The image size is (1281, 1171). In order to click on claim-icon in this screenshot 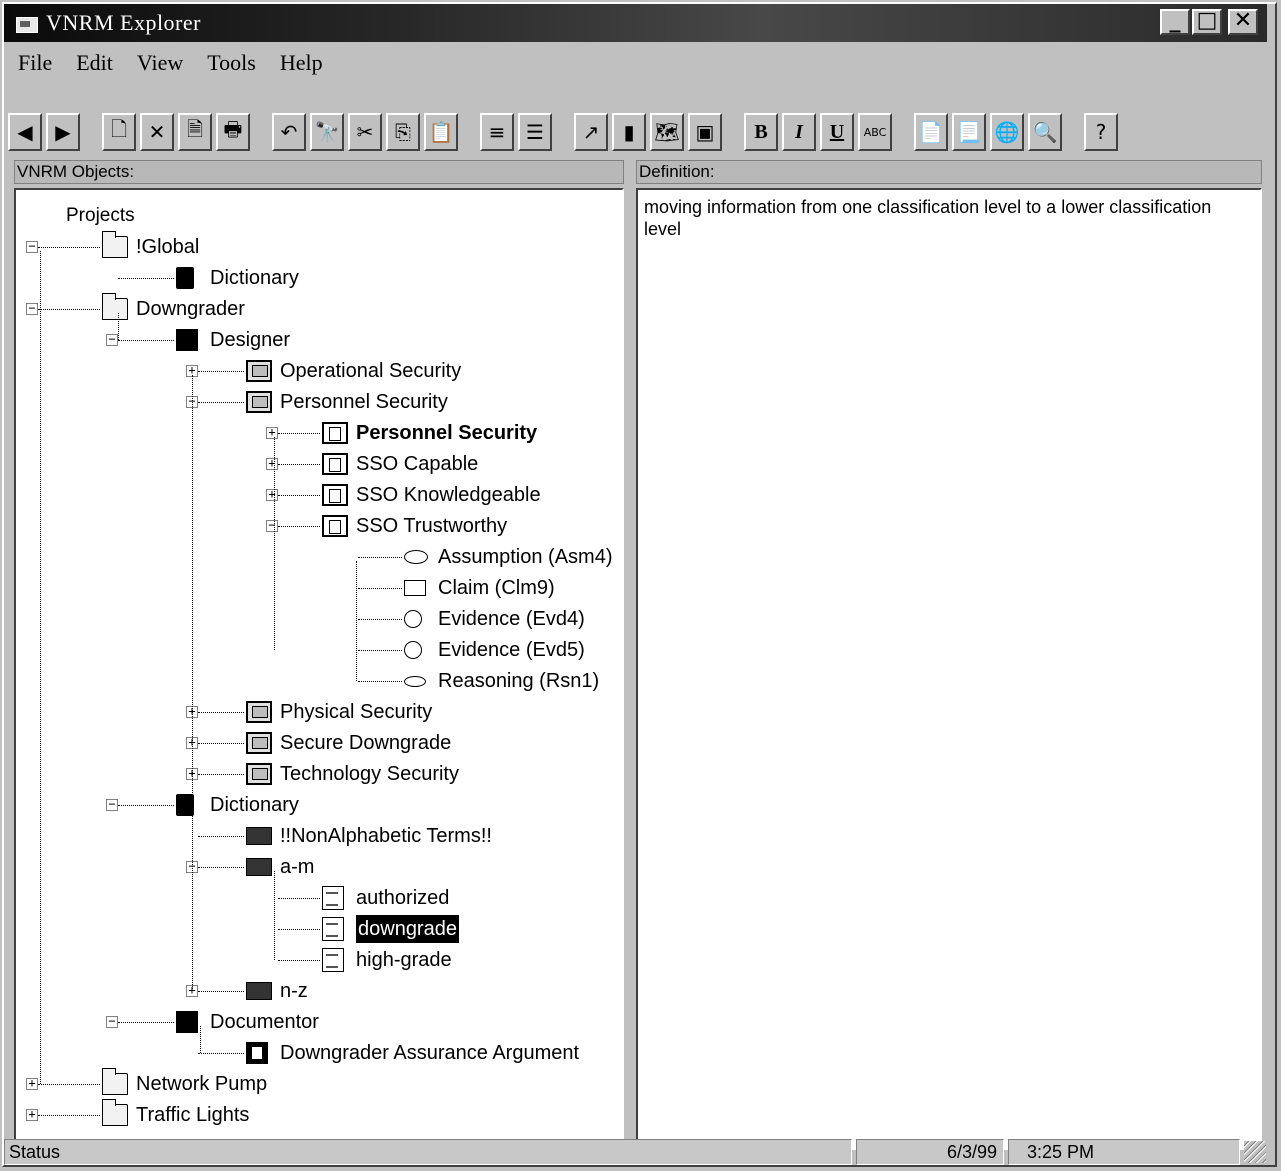, I will do `click(415, 588)`.